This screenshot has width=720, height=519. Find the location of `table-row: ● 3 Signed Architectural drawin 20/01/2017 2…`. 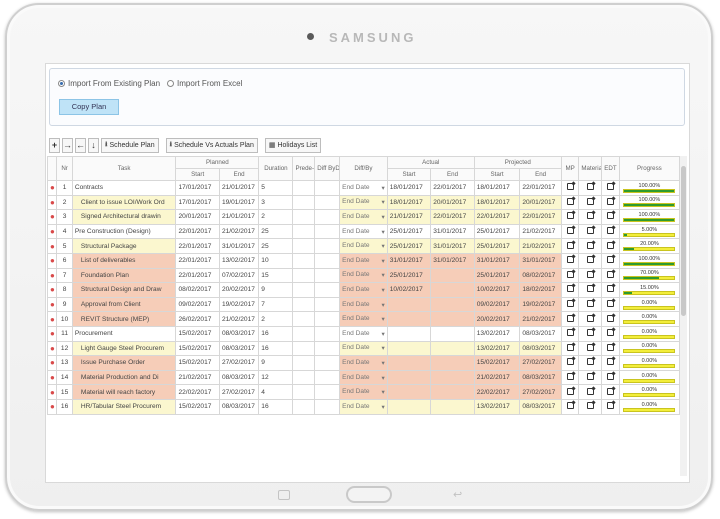

table-row: ● 3 Signed Architectural drawin 20/01/2017 2… is located at coordinates (363, 217).